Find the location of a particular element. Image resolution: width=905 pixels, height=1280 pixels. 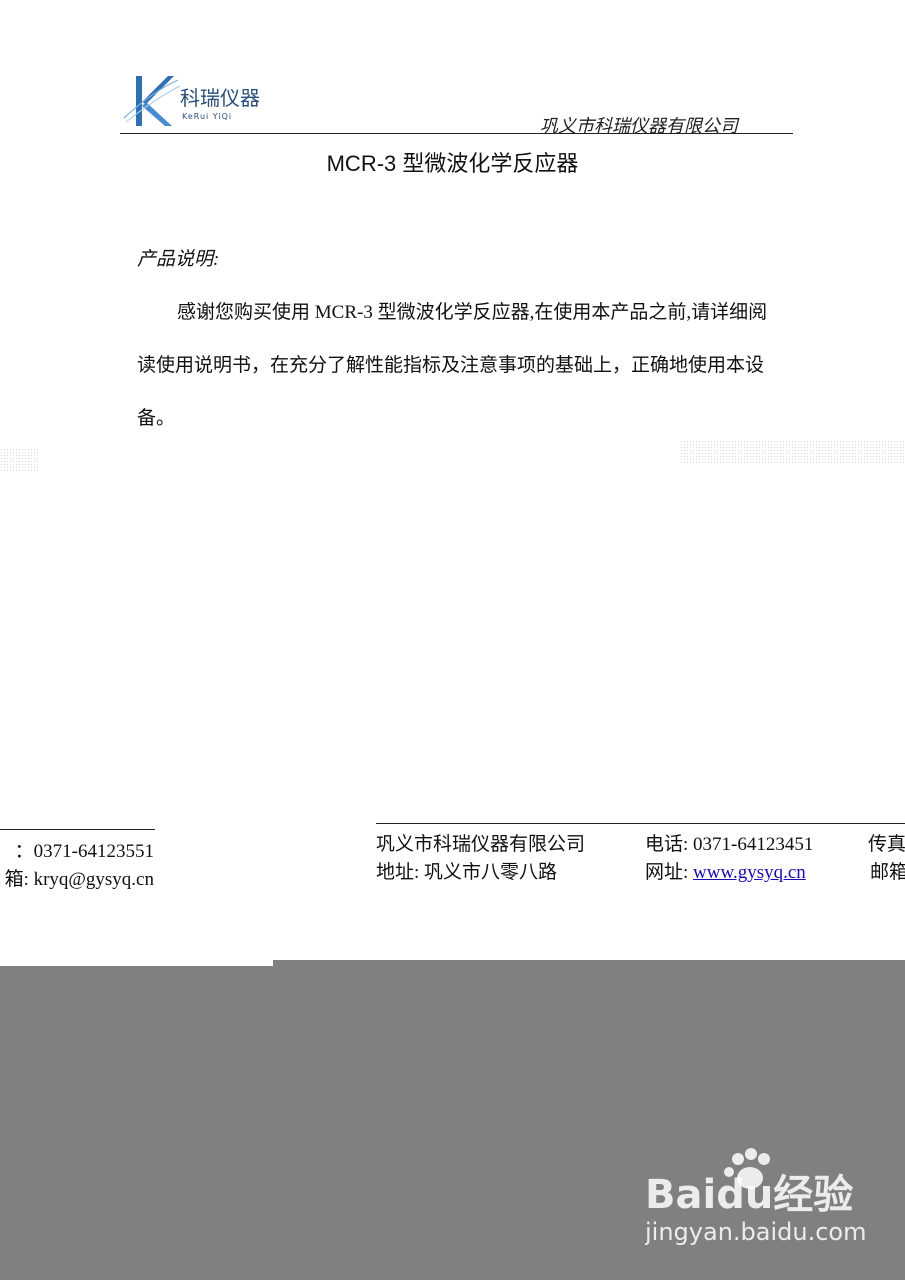

header-rule is located at coordinates (456, 133).